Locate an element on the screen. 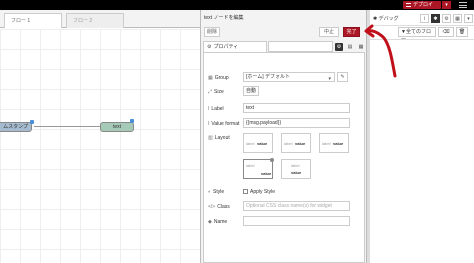 This screenshot has height=263, width=474. apply-style-checkbox is located at coordinates (245, 191).